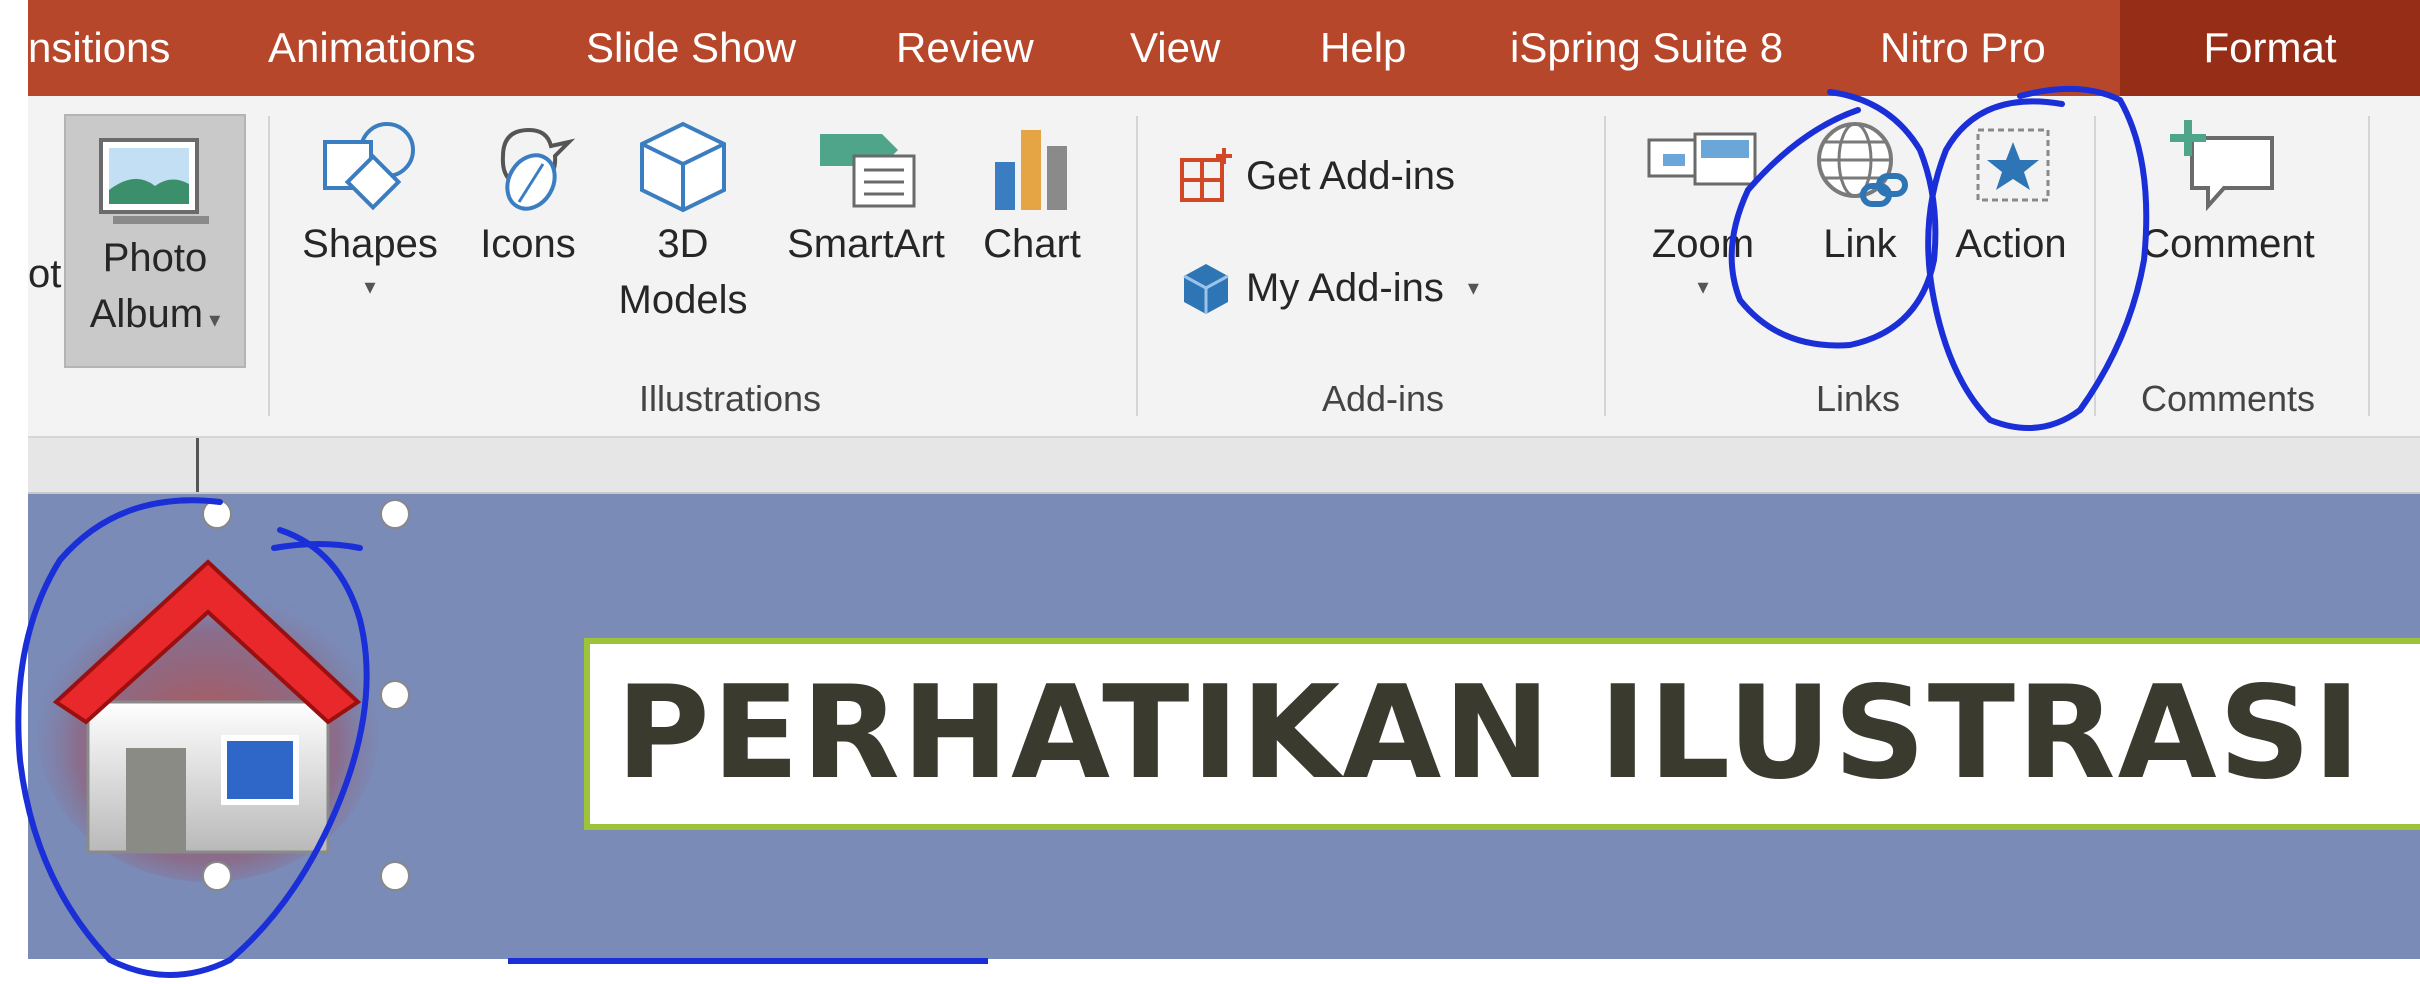 The image size is (2420, 984). What do you see at coordinates (866, 244) in the screenshot?
I see `smartart-label: SmartArt` at bounding box center [866, 244].